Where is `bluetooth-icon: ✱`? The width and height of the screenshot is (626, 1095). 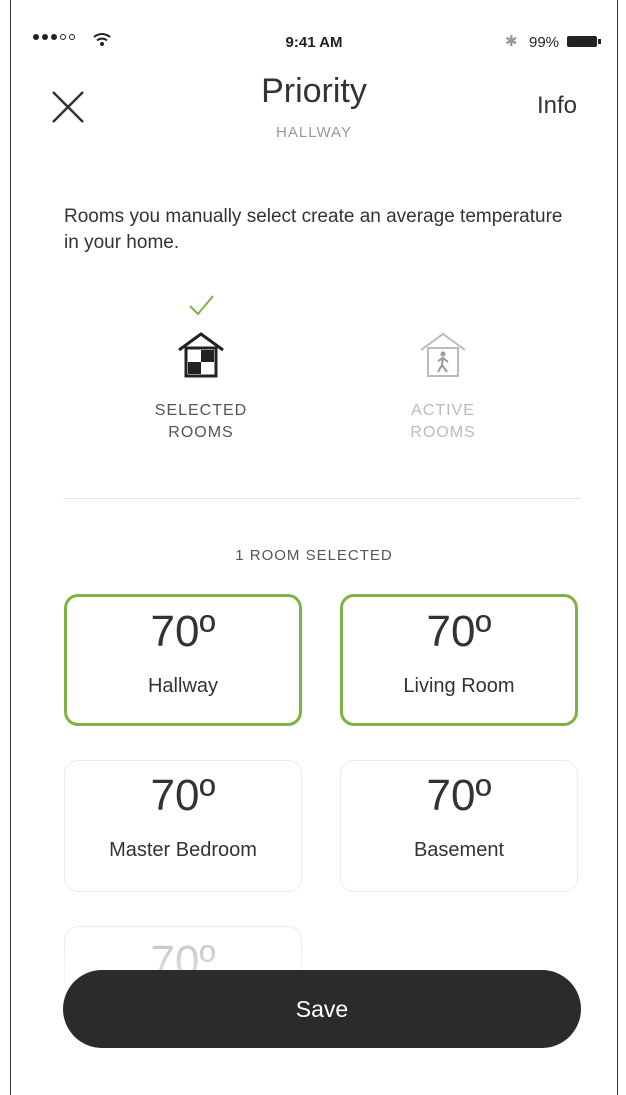
bluetooth-icon: ✱ is located at coordinates (511, 41).